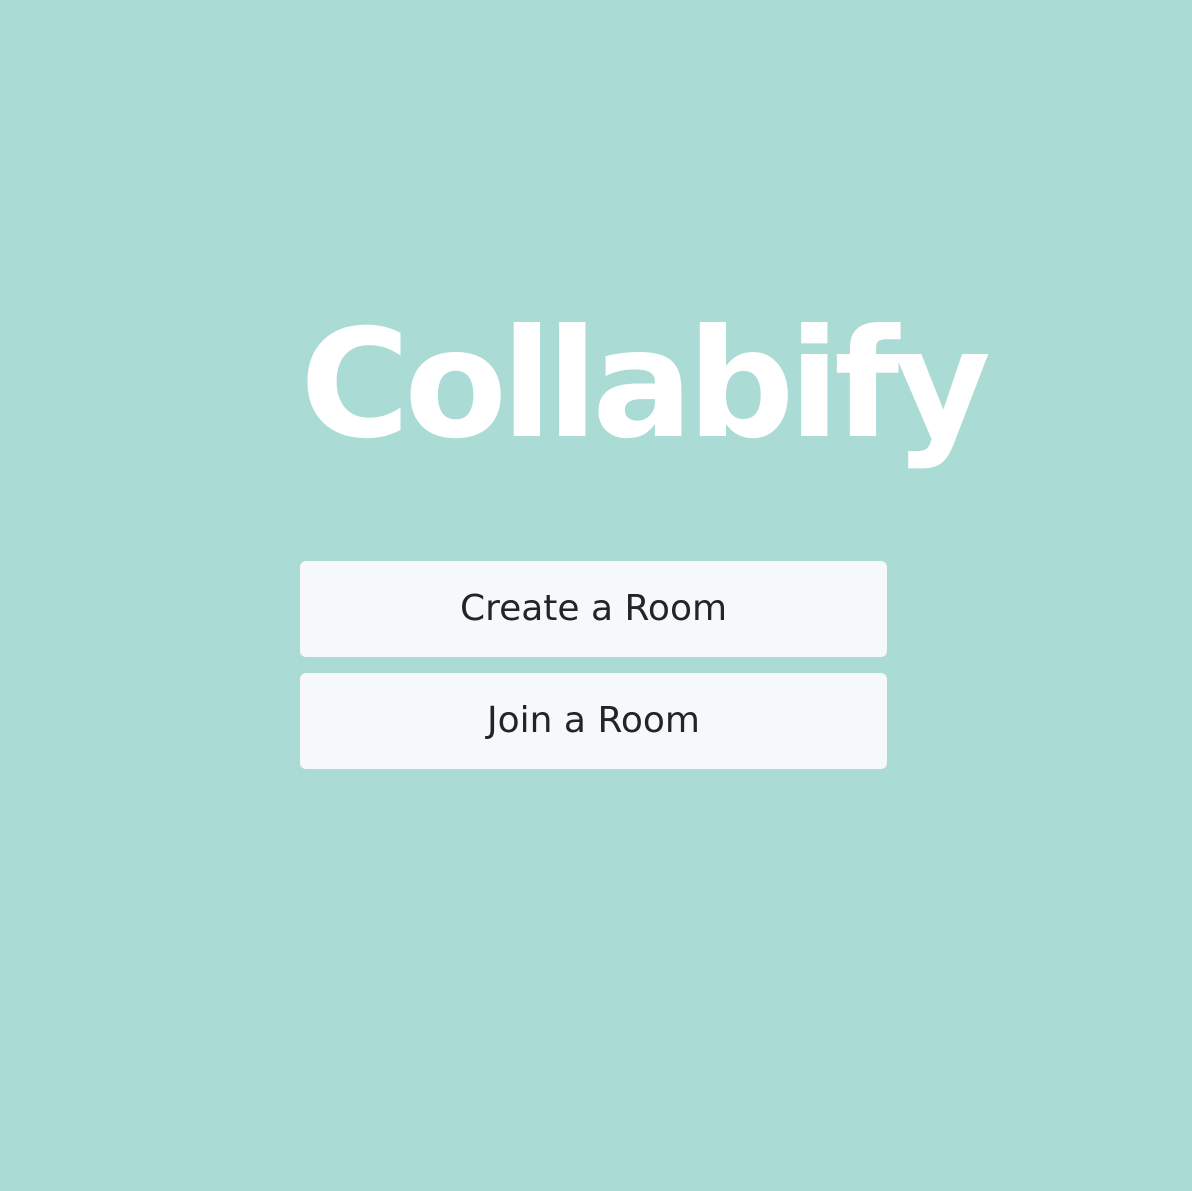 This screenshot has height=1191, width=1192. What do you see at coordinates (645, 385) in the screenshot?
I see `app-logo: Collabify` at bounding box center [645, 385].